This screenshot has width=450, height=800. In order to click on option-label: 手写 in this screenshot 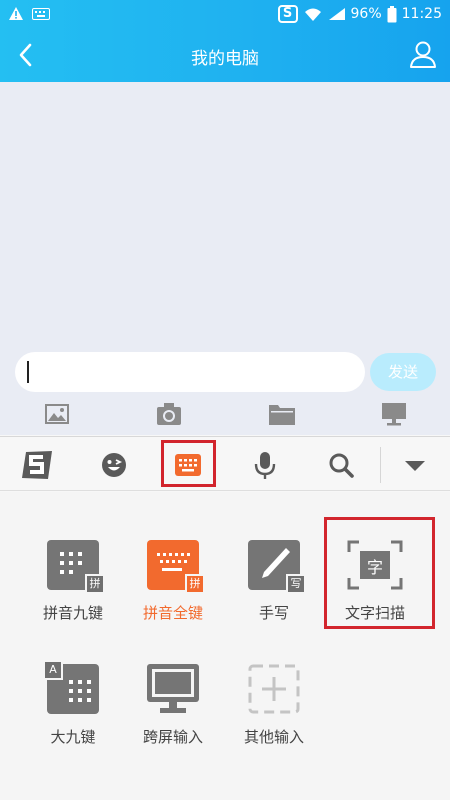, I will do `click(273, 613)`.